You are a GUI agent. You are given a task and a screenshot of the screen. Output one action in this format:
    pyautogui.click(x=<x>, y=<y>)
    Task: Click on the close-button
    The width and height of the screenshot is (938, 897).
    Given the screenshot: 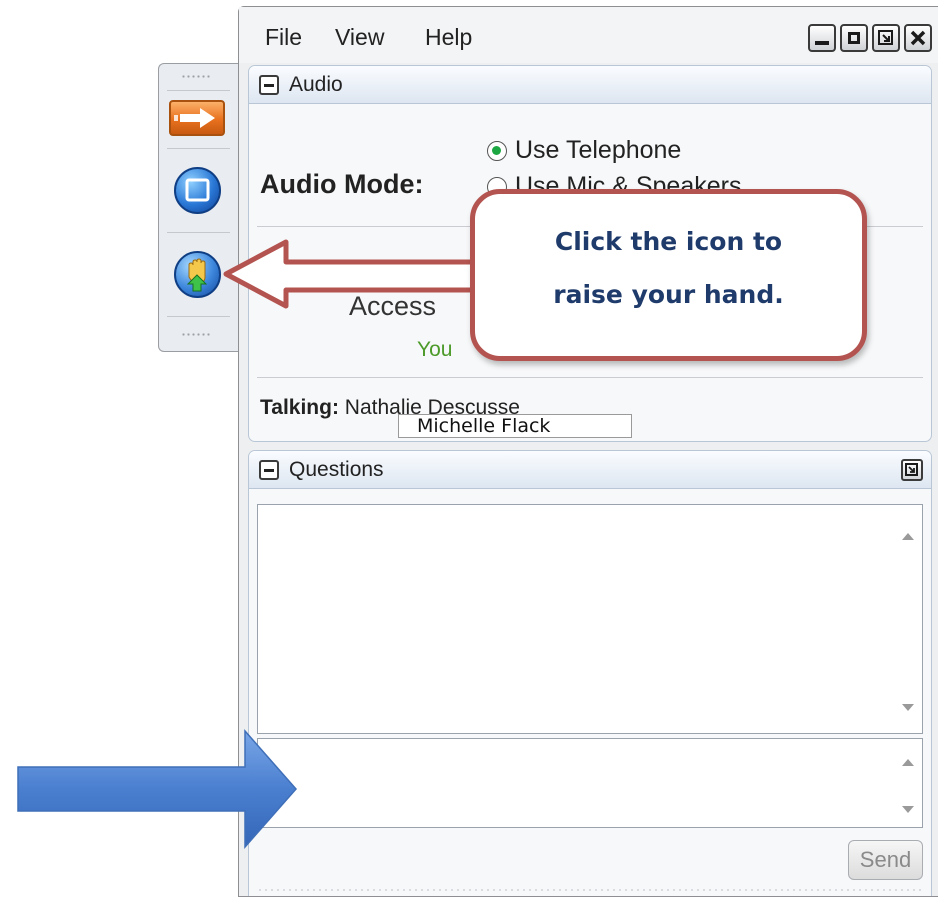 What is the action you would take?
    pyautogui.click(x=918, y=38)
    